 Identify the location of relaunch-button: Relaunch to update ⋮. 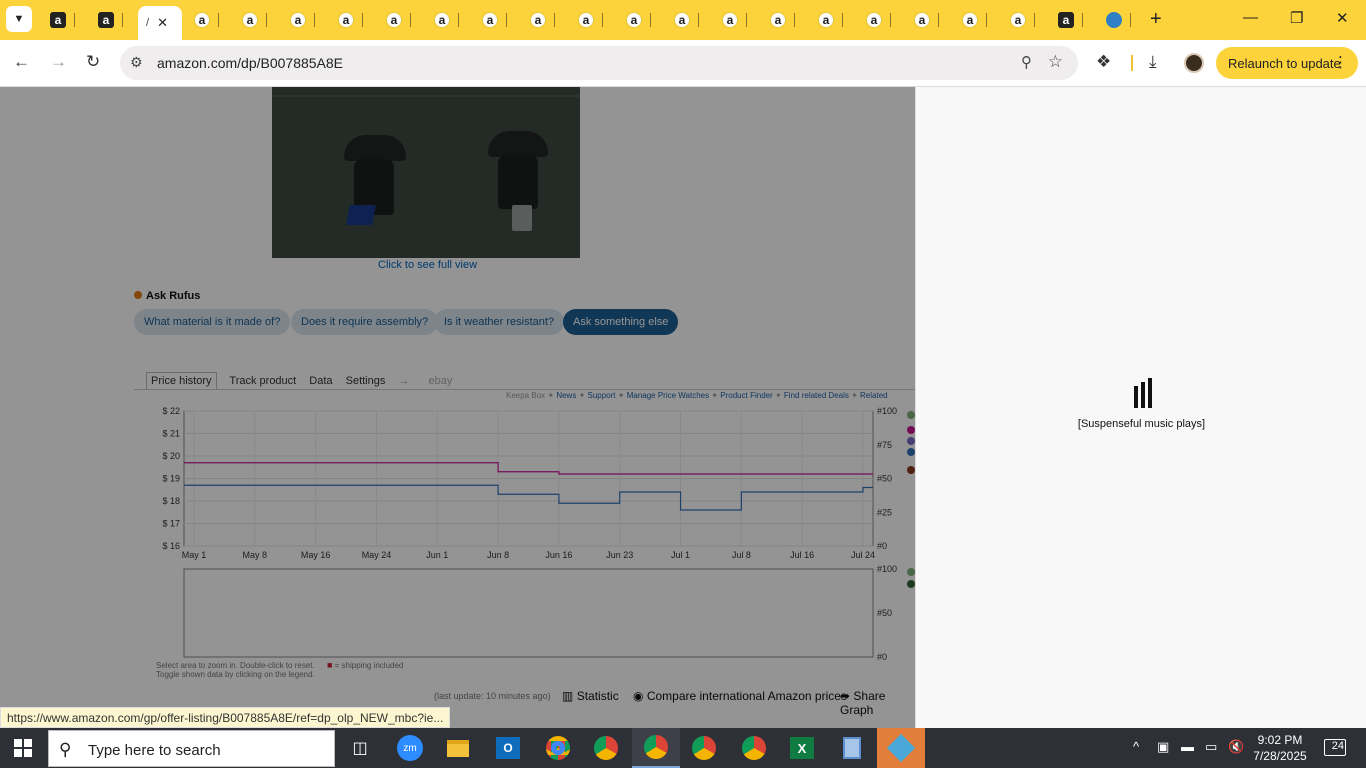
(1287, 63).